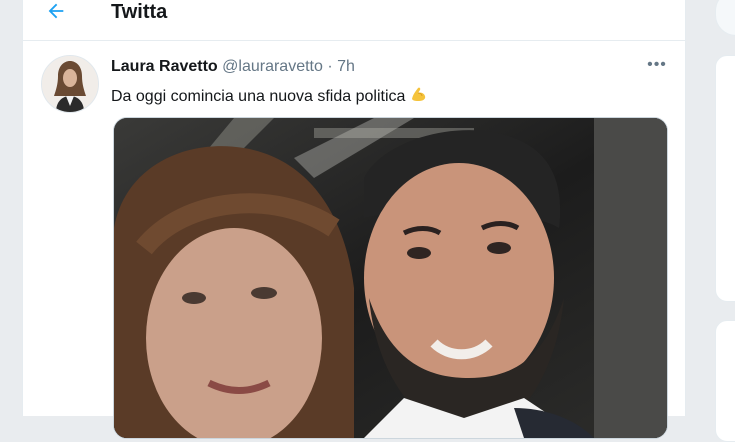 Image resolution: width=735 pixels, height=442 pixels. I want to click on tweet-author-line: Laura Ravetto @lauraravetto · 7h, so click(233, 67).